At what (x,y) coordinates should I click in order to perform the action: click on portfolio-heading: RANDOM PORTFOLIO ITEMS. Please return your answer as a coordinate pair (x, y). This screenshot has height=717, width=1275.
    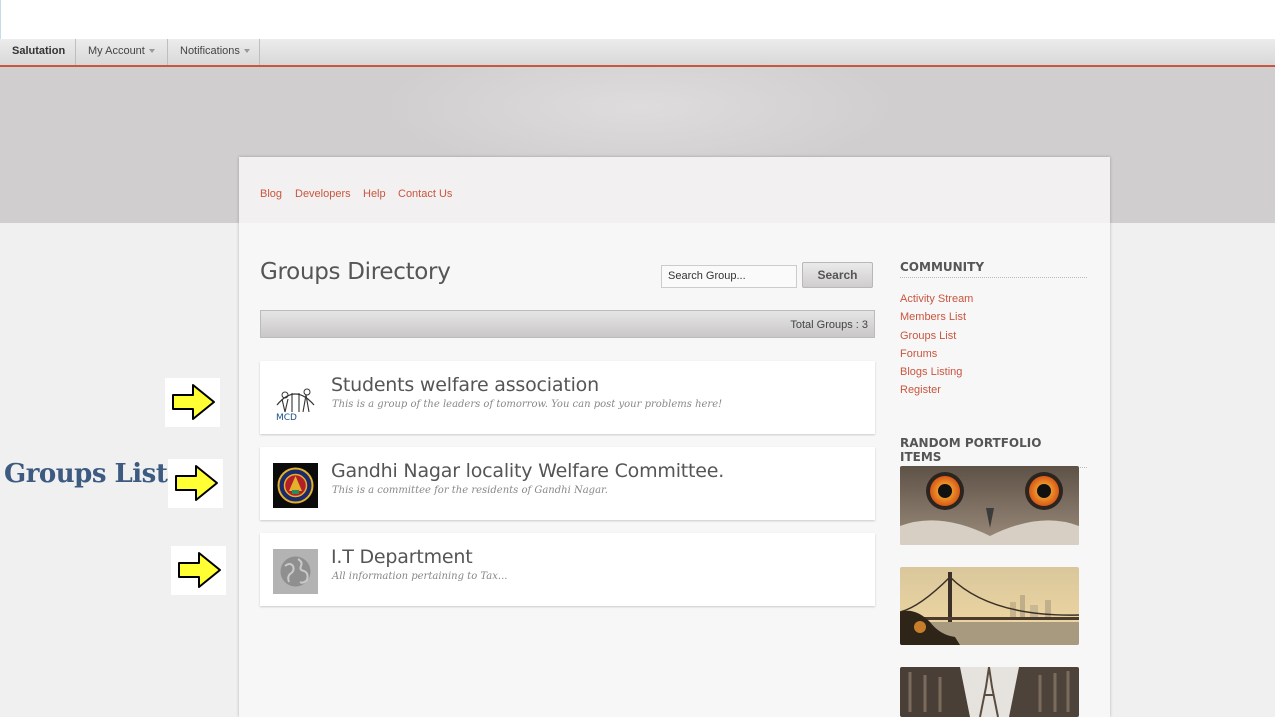
    Looking at the image, I should click on (993, 452).